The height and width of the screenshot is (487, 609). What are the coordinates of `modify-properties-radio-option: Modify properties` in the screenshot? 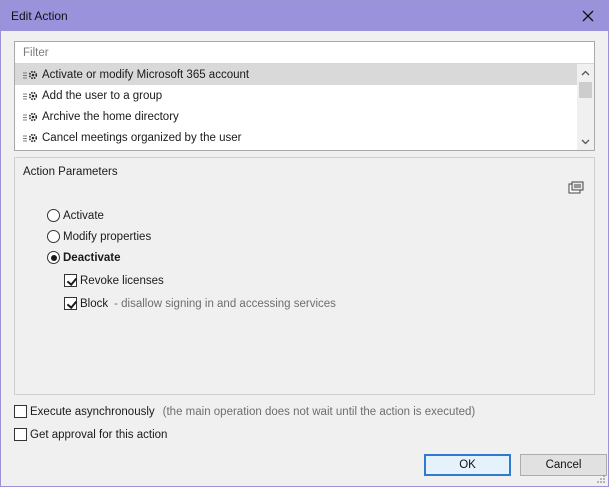 It's located at (99, 236).